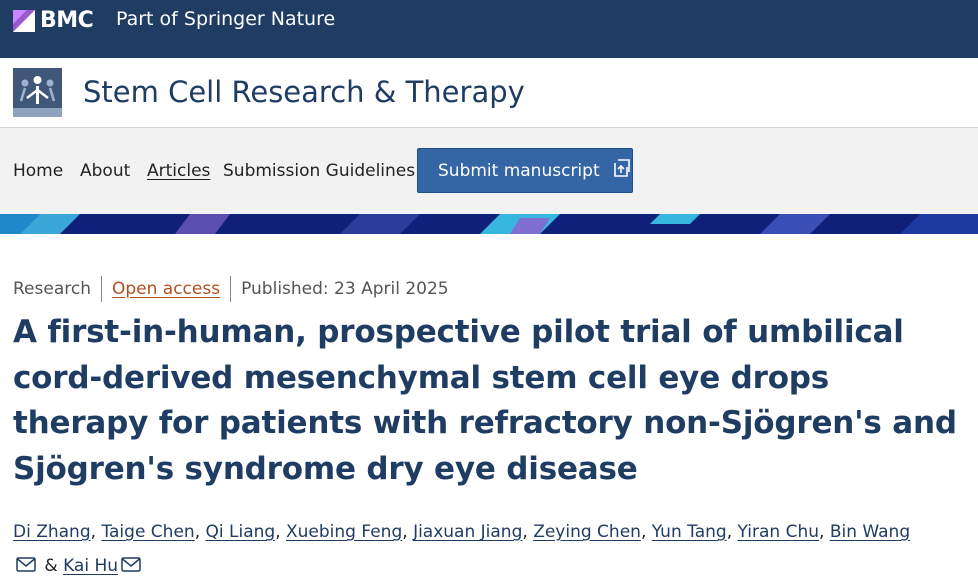 The height and width of the screenshot is (588, 978). Describe the element at coordinates (24, 20) in the screenshot. I see `bmc-logo-icon` at that location.